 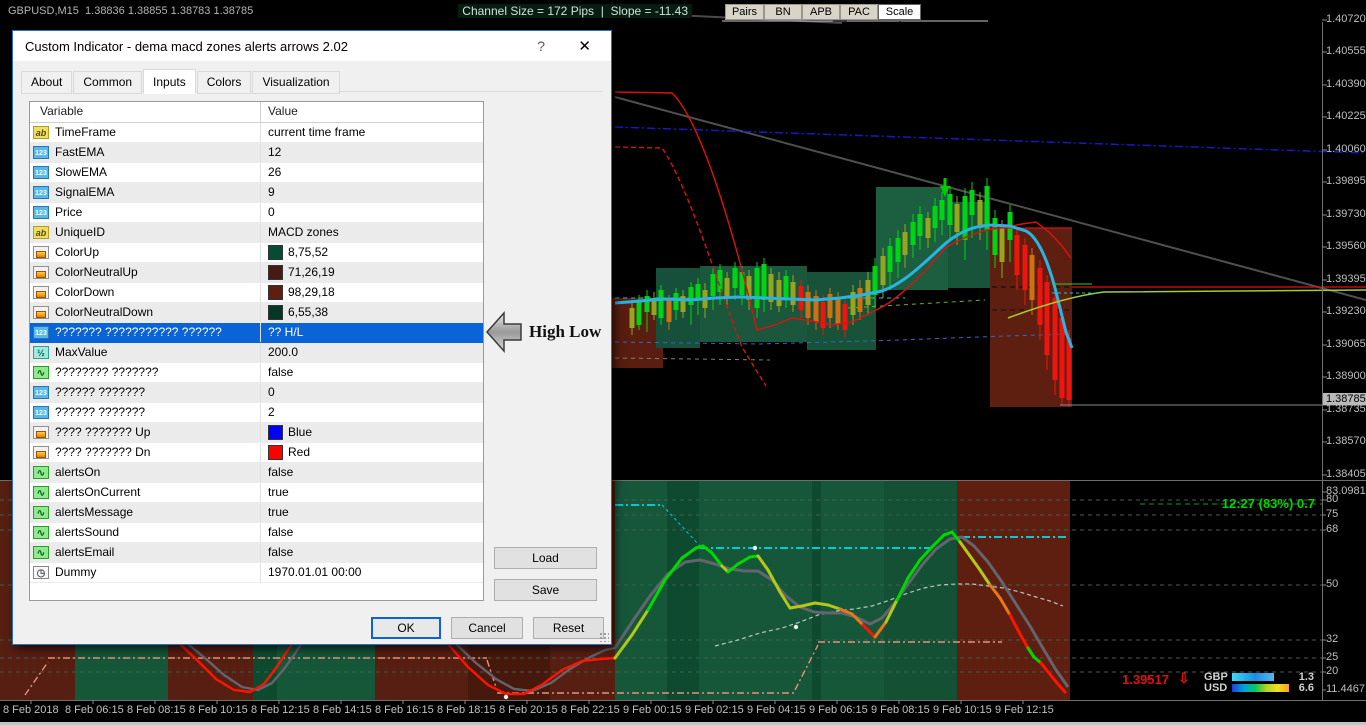 What do you see at coordinates (169, 81) in the screenshot?
I see `tab-inputs: Inputs` at bounding box center [169, 81].